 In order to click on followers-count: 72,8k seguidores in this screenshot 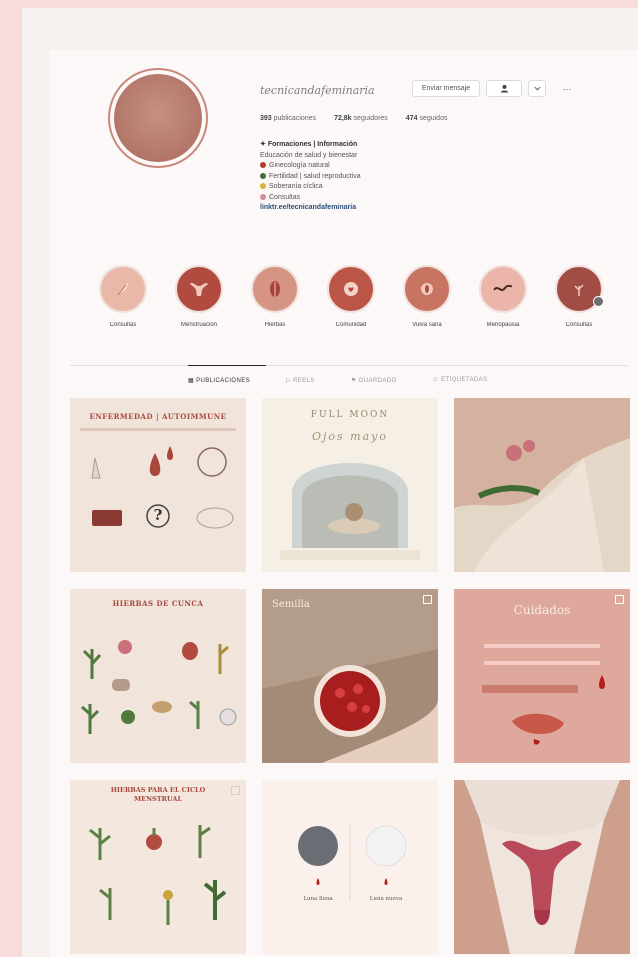, I will do `click(361, 118)`.